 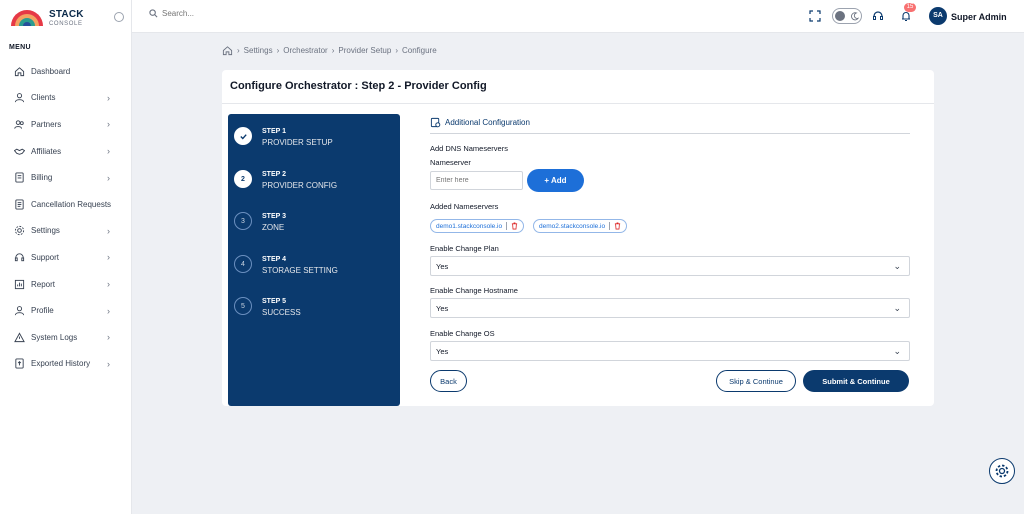 What do you see at coordinates (580, 226) in the screenshot?
I see `nameserver-chip: demo2.stackconsole.io` at bounding box center [580, 226].